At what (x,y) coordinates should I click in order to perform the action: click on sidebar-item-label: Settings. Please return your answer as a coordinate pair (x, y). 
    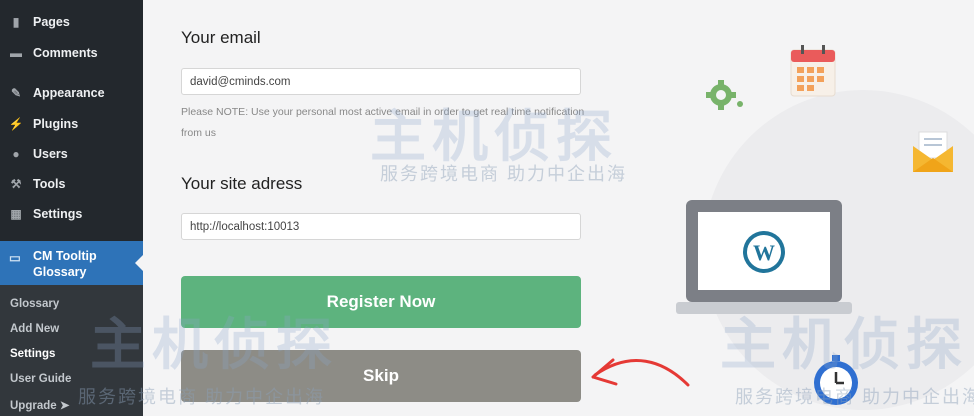
    Looking at the image, I should click on (58, 214).